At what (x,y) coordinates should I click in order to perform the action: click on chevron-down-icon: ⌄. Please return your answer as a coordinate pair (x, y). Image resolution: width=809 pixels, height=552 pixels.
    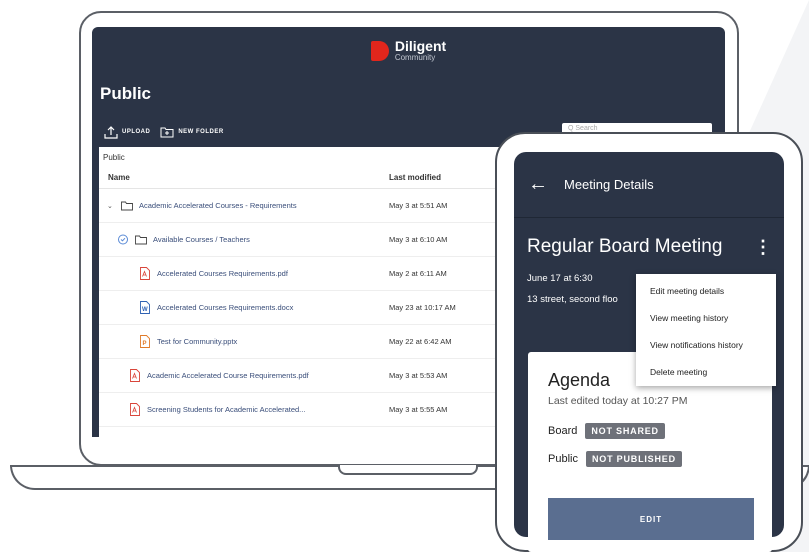
    Looking at the image, I should click on (111, 206).